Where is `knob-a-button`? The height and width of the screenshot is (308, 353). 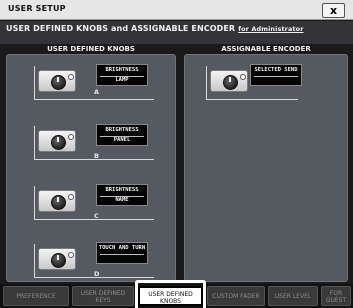
knob-a-button is located at coordinates (57, 81).